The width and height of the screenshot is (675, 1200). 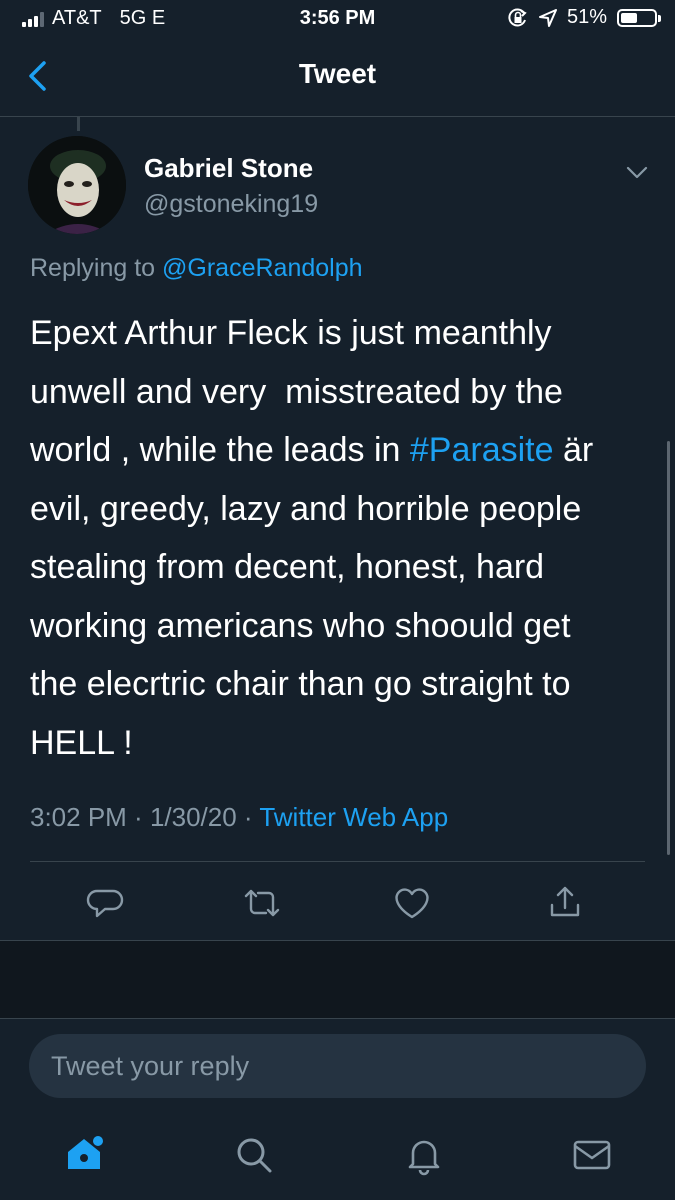 What do you see at coordinates (300, 684) in the screenshot?
I see `text-segment: the elecrtric chair than go straight to` at bounding box center [300, 684].